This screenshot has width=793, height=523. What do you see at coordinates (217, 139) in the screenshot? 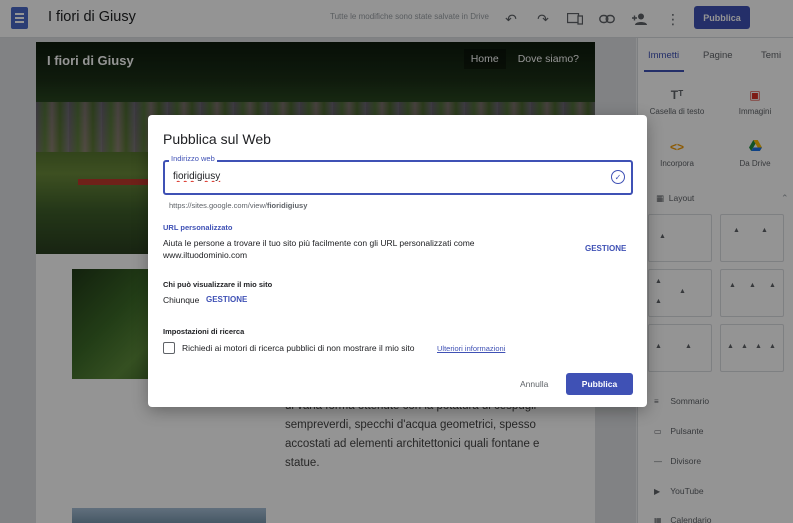
I see `dialog-title: Pubblica sul Web` at bounding box center [217, 139].